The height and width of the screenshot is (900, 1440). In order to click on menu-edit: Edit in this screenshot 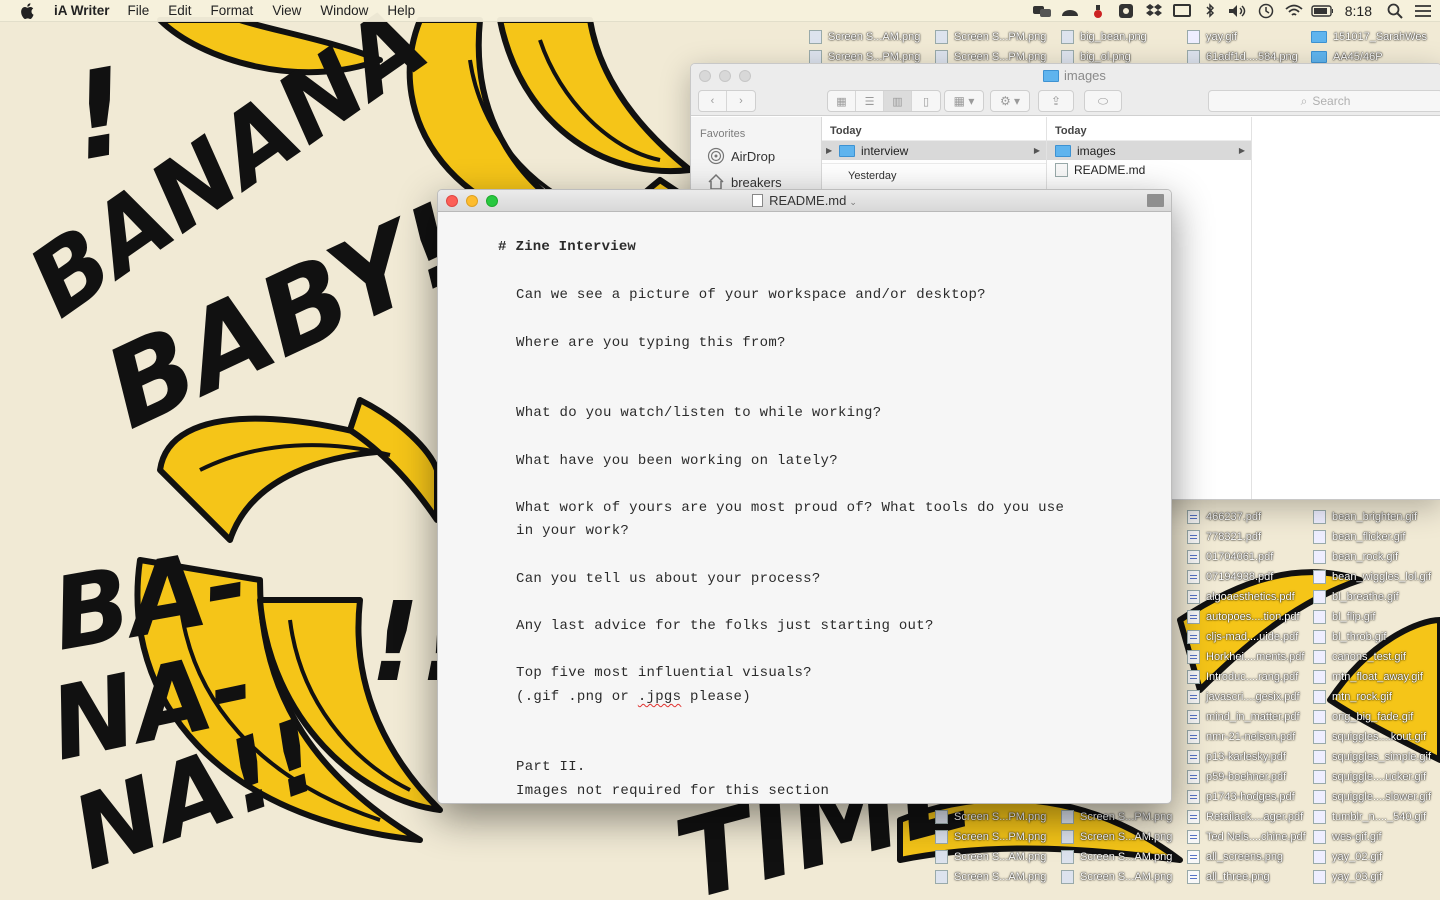, I will do `click(179, 10)`.